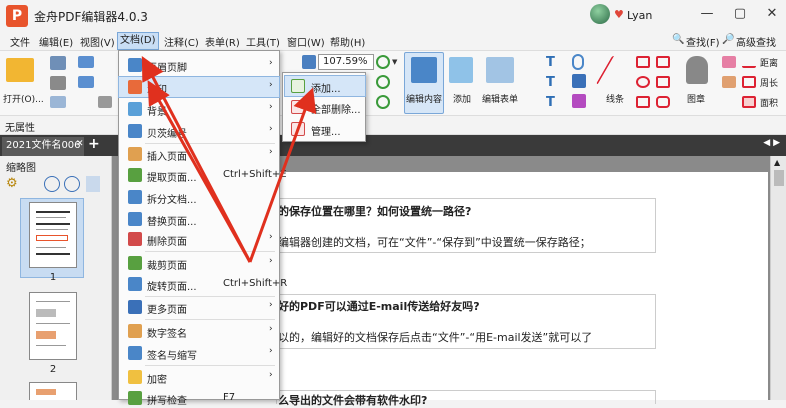 The height and width of the screenshot is (408, 786). I want to click on email-icon, so click(86, 62).